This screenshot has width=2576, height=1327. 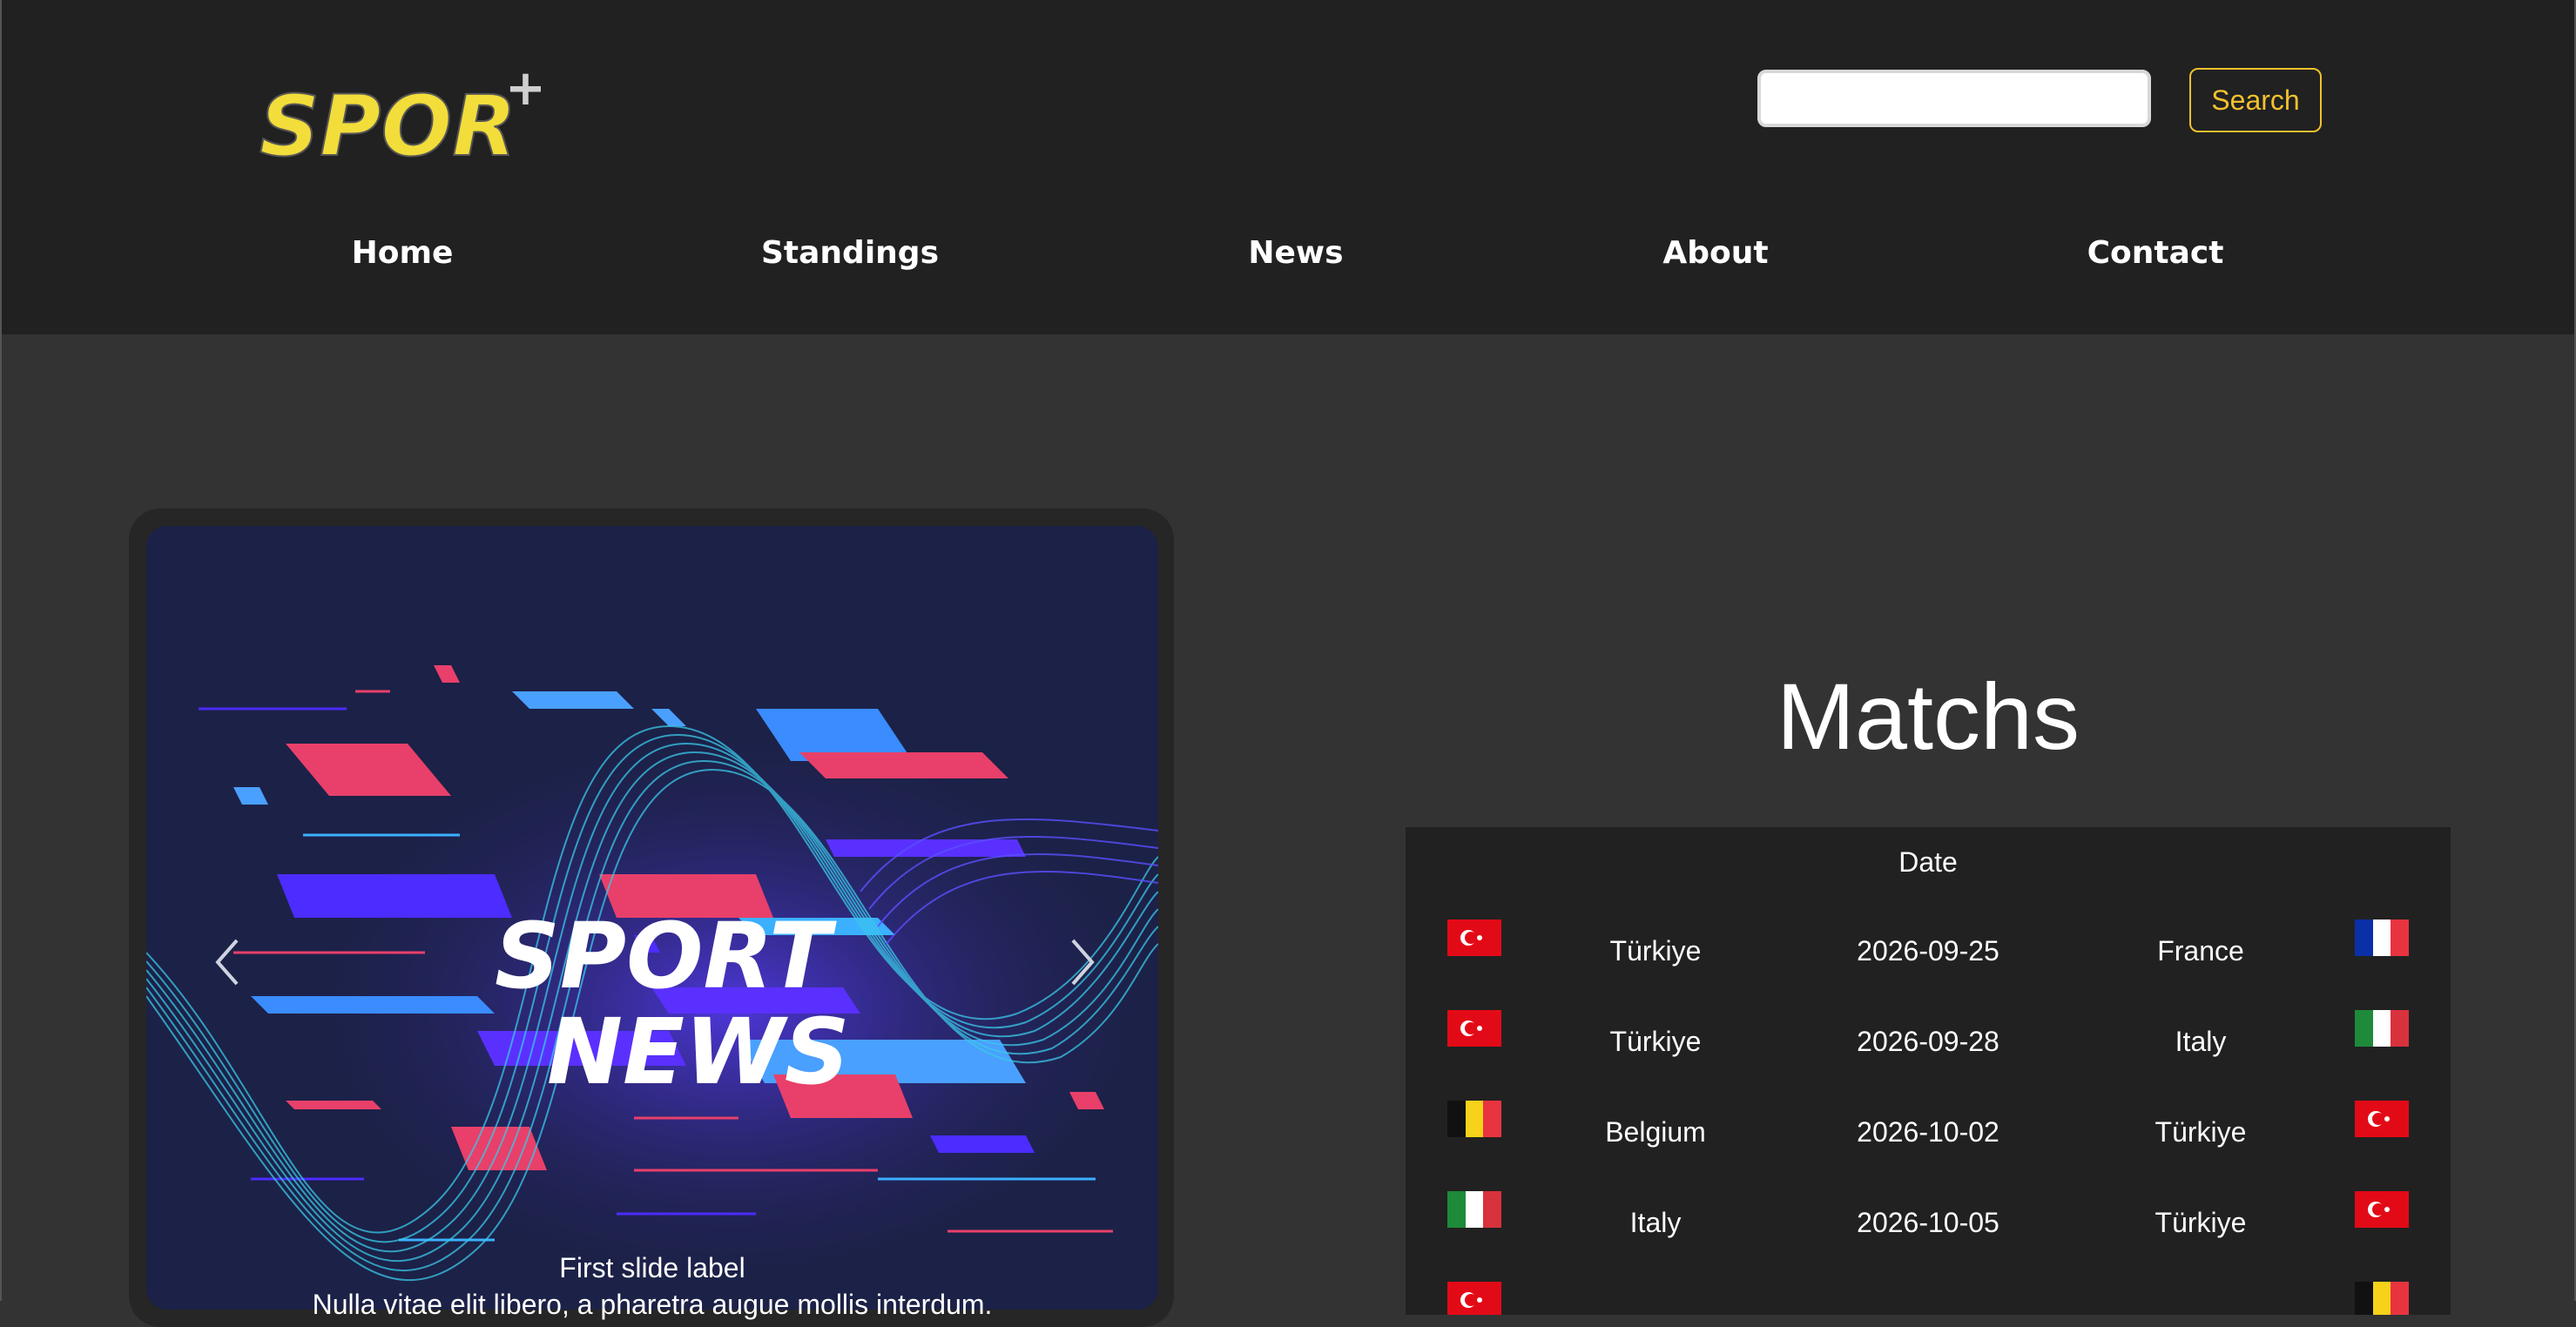 I want to click on away-team: Italy, so click(x=2201, y=1041).